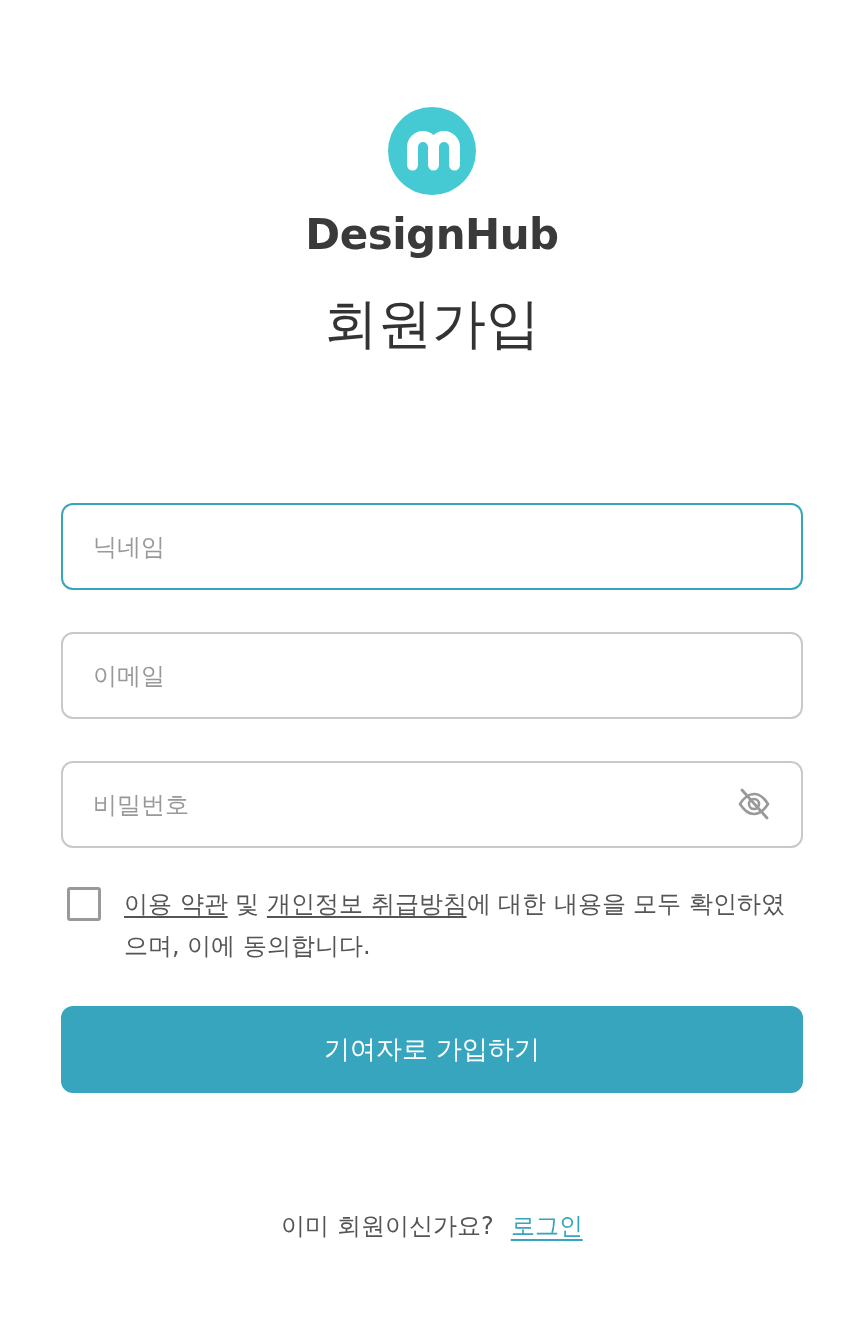 This screenshot has width=864, height=1324. What do you see at coordinates (432, 804) in the screenshot?
I see `password-field: 비밀번호` at bounding box center [432, 804].